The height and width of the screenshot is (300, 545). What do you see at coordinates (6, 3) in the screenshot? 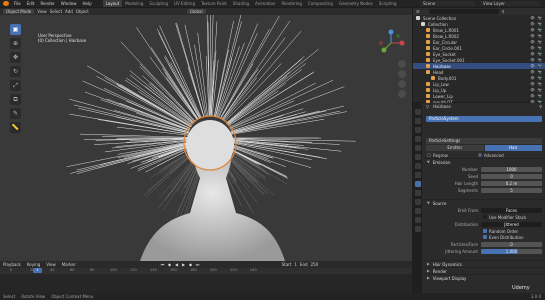
I see `blender-logo-icon` at bounding box center [6, 3].